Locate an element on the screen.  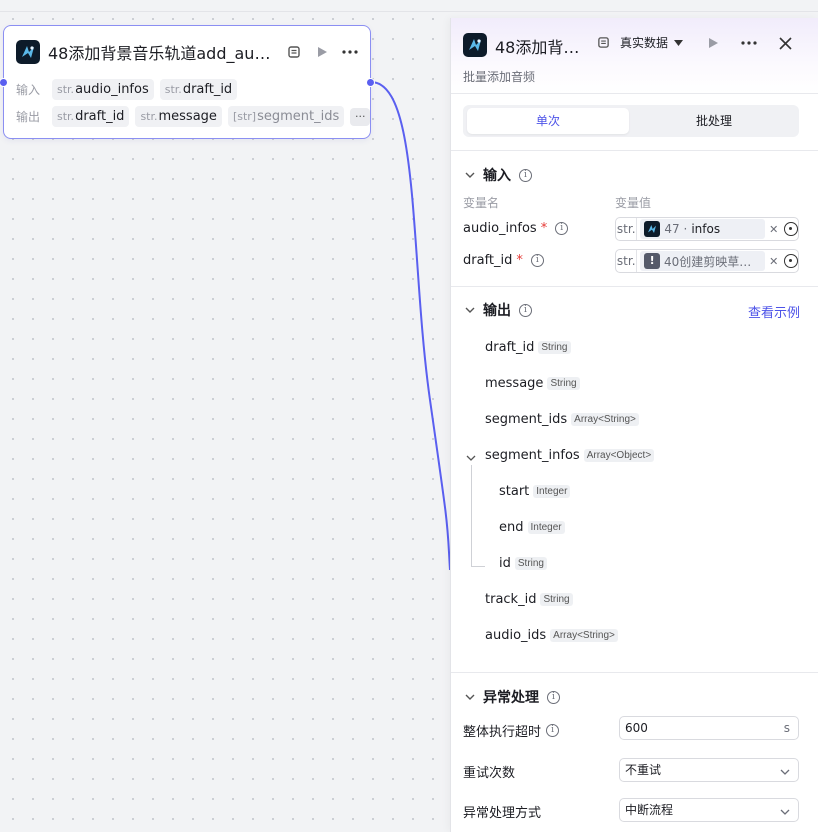
output-item: audio_ids Array<String> is located at coordinates (551, 635).